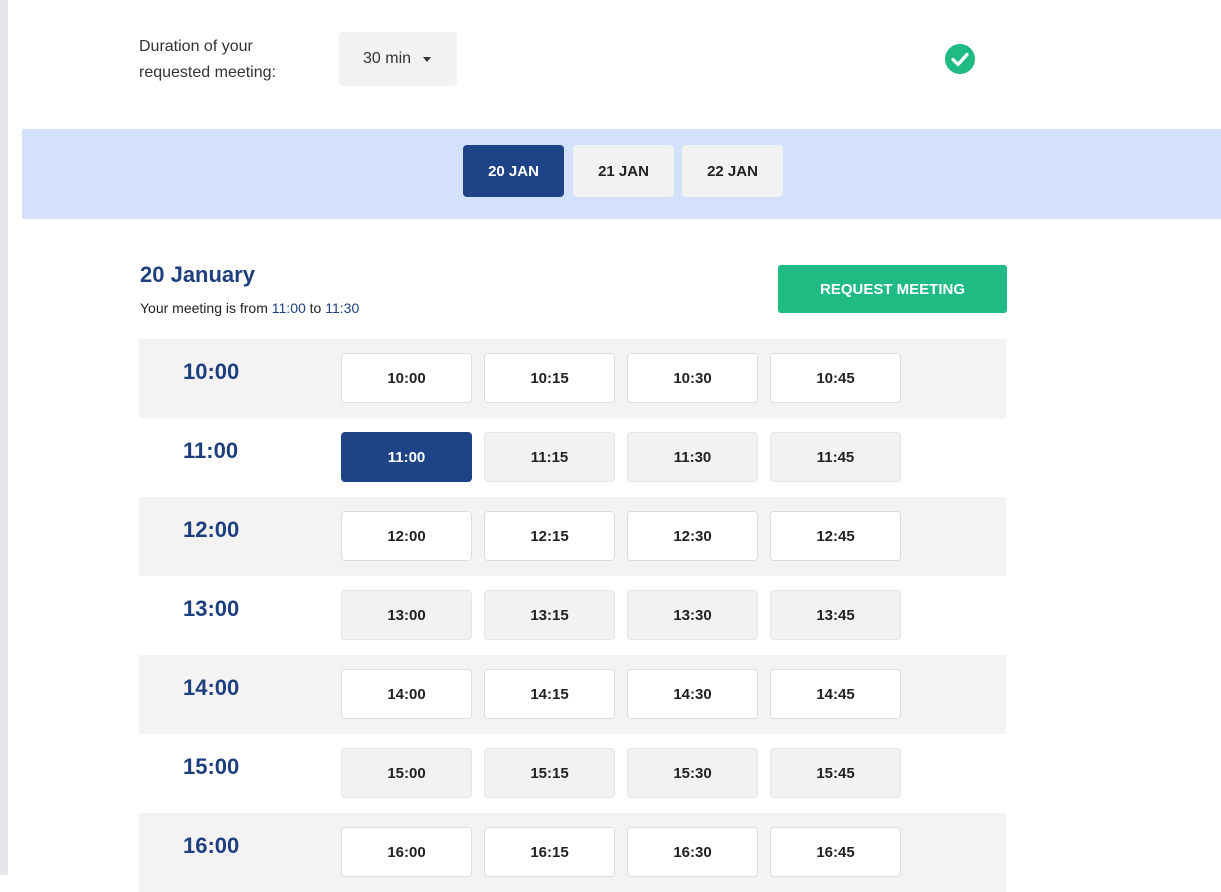  What do you see at coordinates (549, 378) in the screenshot?
I see `time-slot-10-15: 10:15` at bounding box center [549, 378].